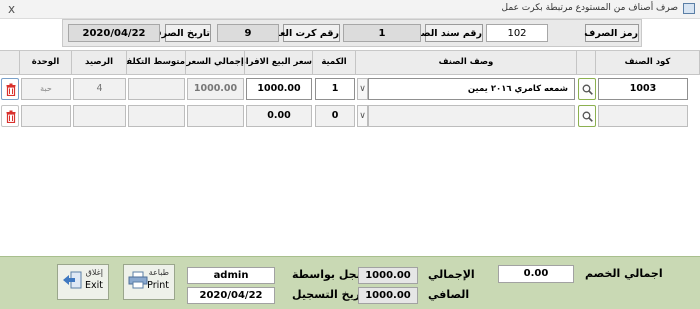  Describe the element at coordinates (46, 89) in the screenshot. I see `unit-cell: حبة` at that location.